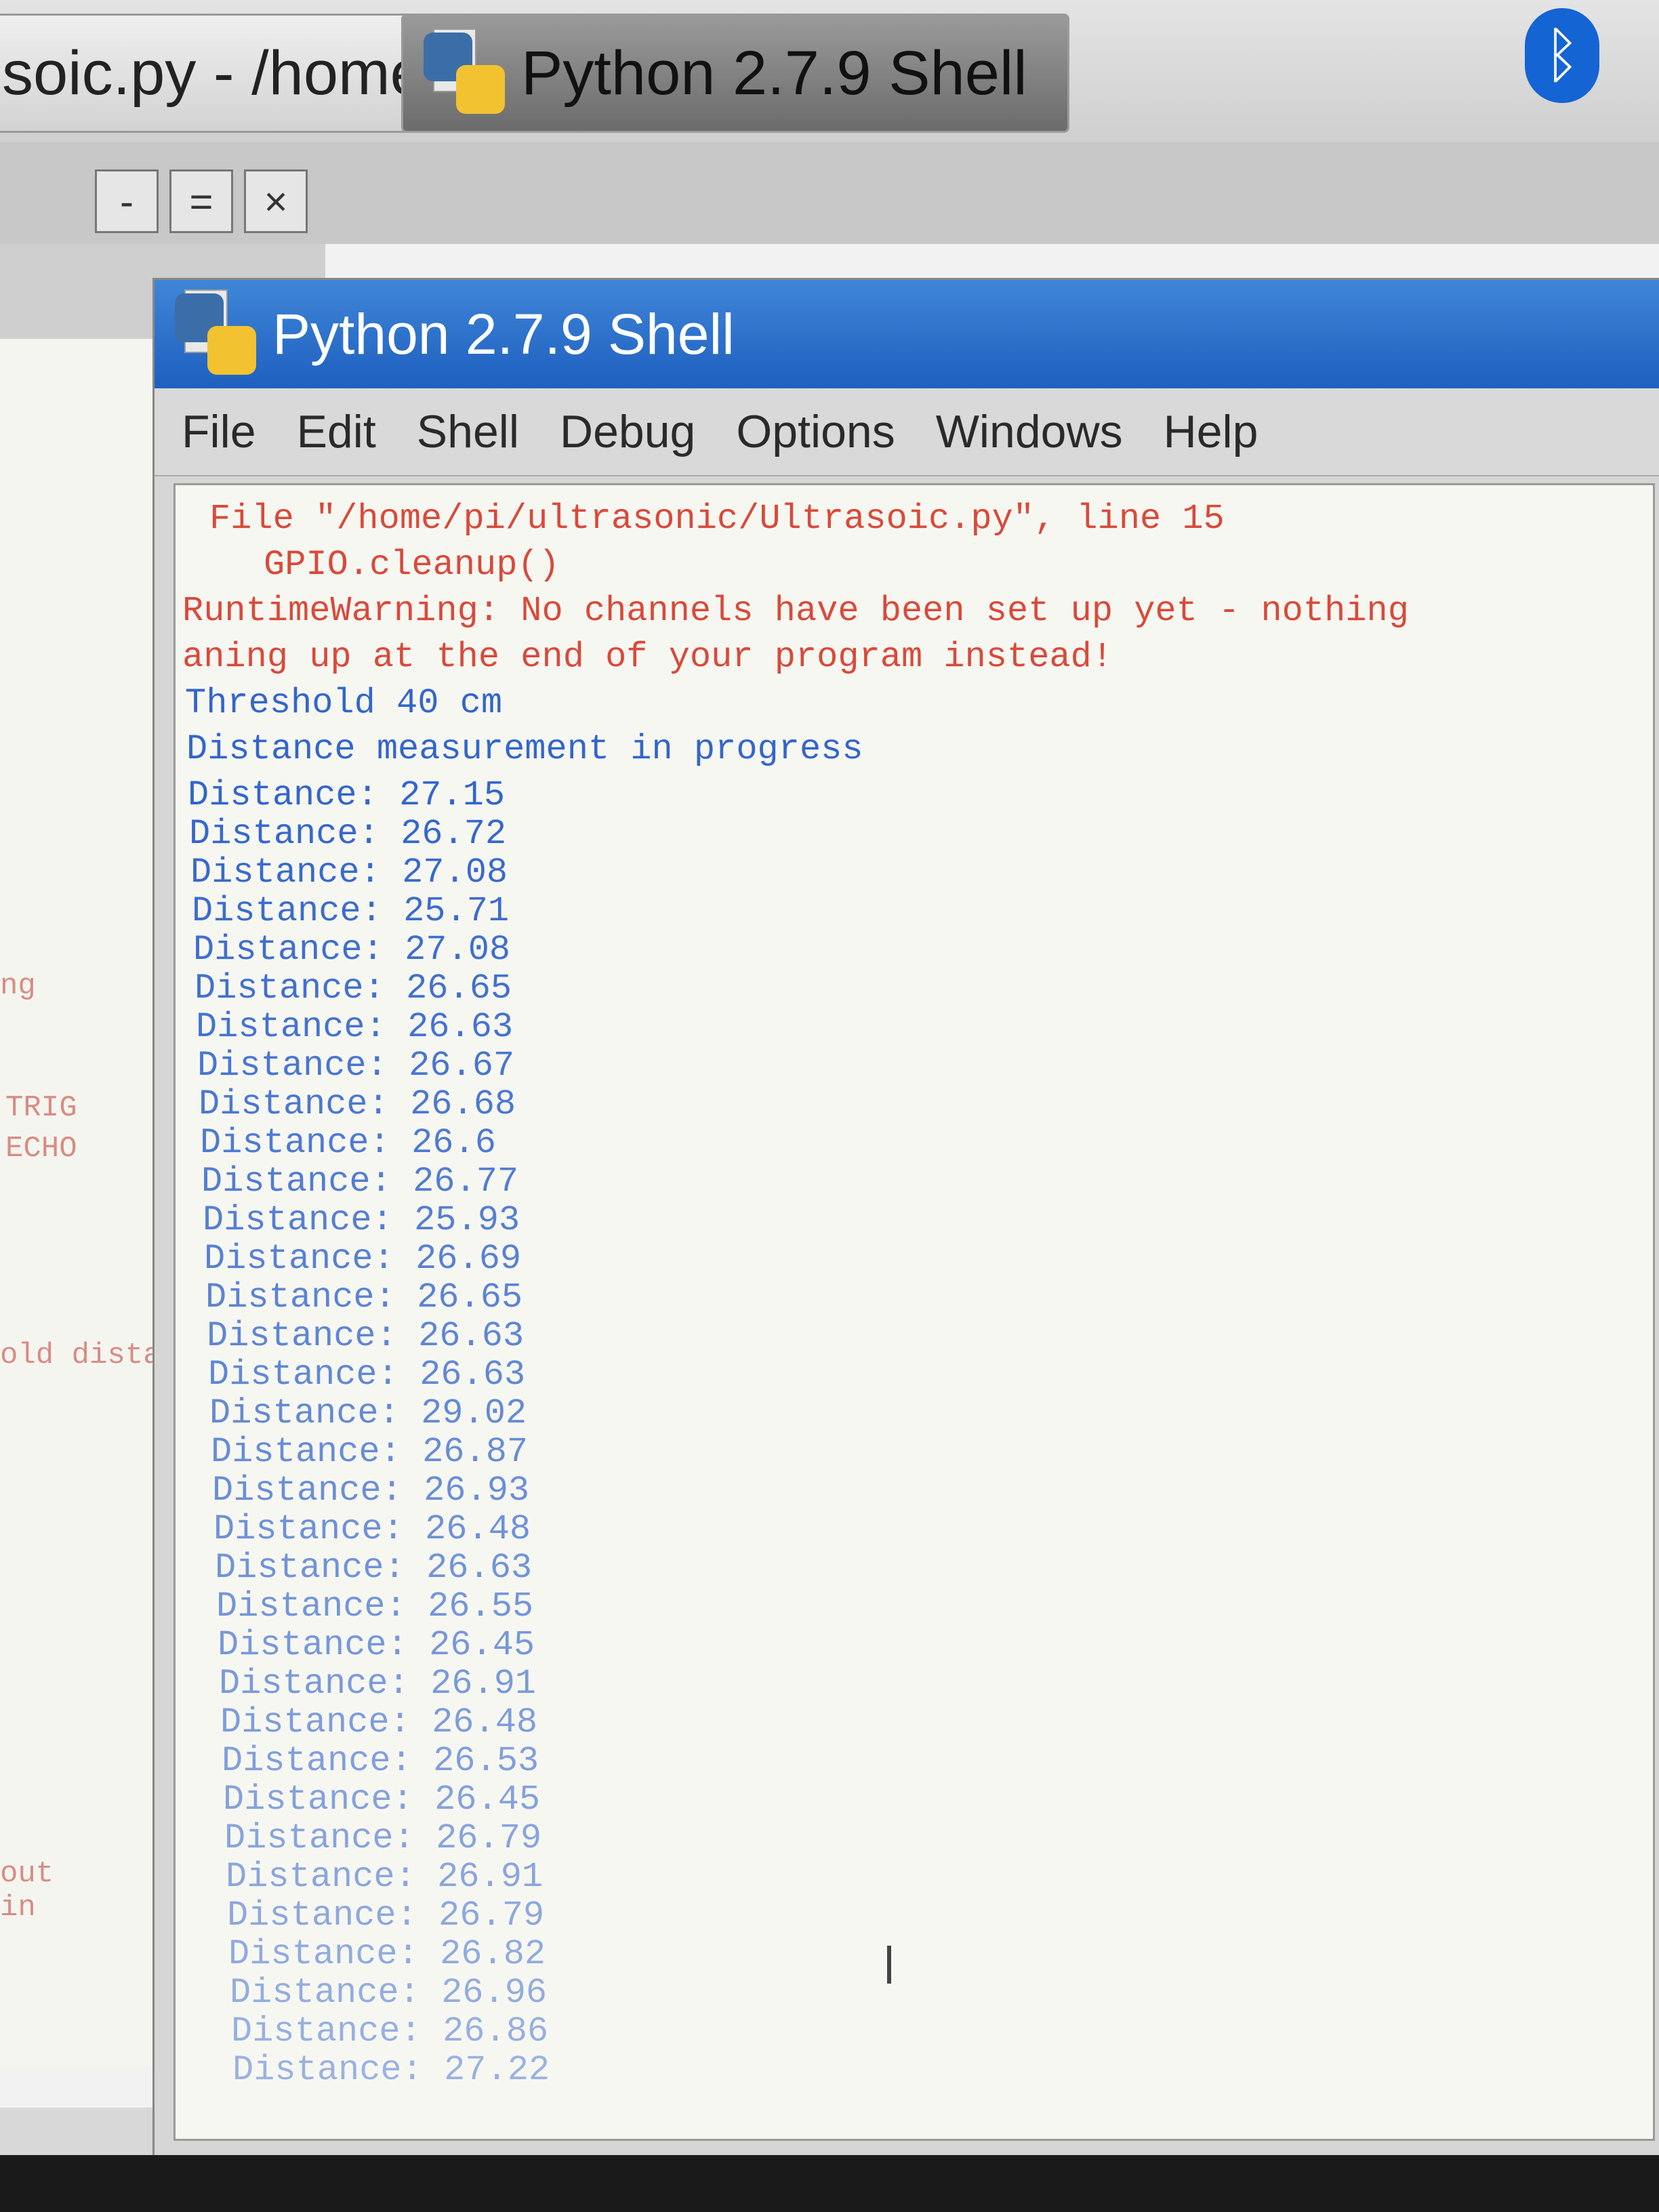 This screenshot has height=2212, width=1659. Describe the element at coordinates (344, 703) in the screenshot. I see `output-line: Threshold 40 cm` at that location.